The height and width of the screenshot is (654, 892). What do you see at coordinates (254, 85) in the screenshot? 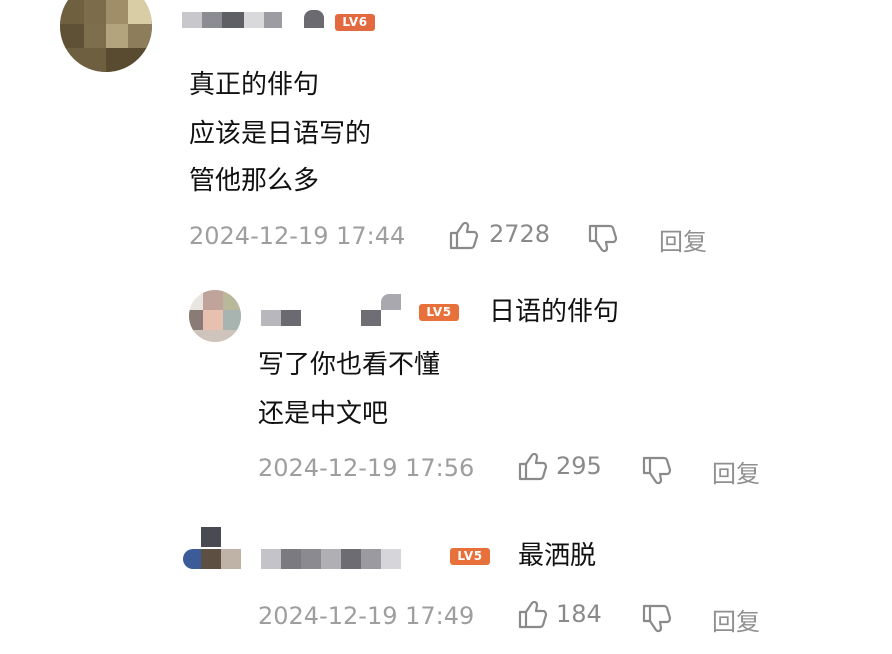
I see `comment-text-line: 真正的俳句` at bounding box center [254, 85].